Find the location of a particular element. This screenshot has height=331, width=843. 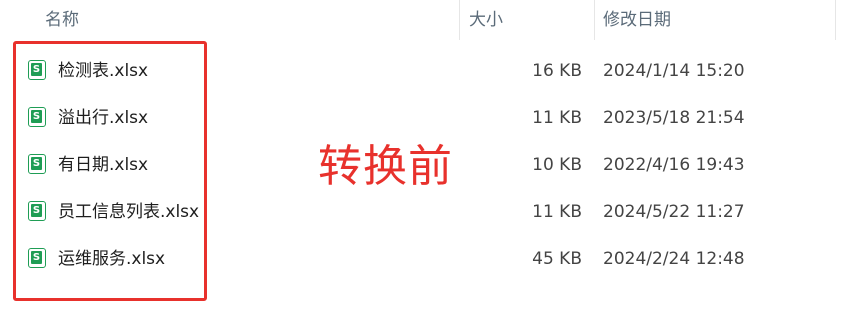

column-header-modified: 修改日期 is located at coordinates (715, 20).